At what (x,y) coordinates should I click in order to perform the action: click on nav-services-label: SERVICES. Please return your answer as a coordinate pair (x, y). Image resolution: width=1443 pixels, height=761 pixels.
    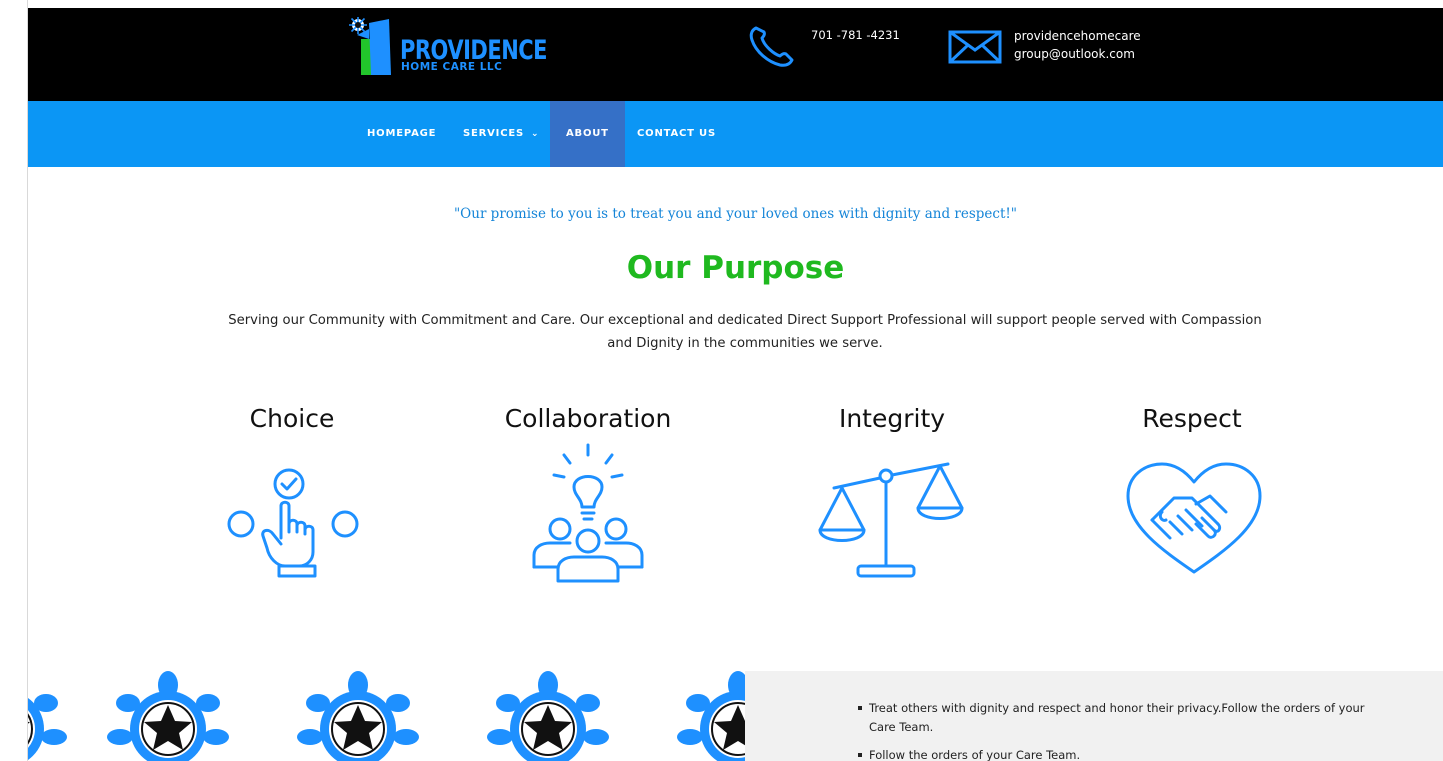
    Looking at the image, I should click on (493, 133).